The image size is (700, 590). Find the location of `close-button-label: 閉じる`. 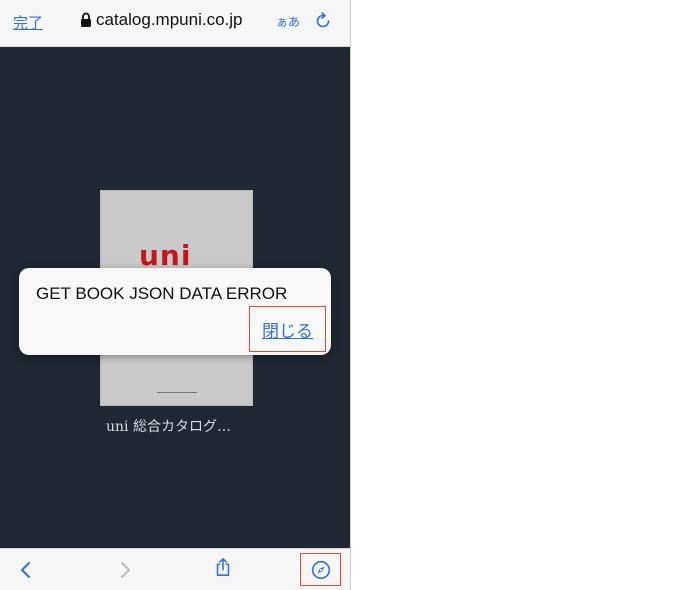

close-button-label: 閉じる is located at coordinates (287, 331).